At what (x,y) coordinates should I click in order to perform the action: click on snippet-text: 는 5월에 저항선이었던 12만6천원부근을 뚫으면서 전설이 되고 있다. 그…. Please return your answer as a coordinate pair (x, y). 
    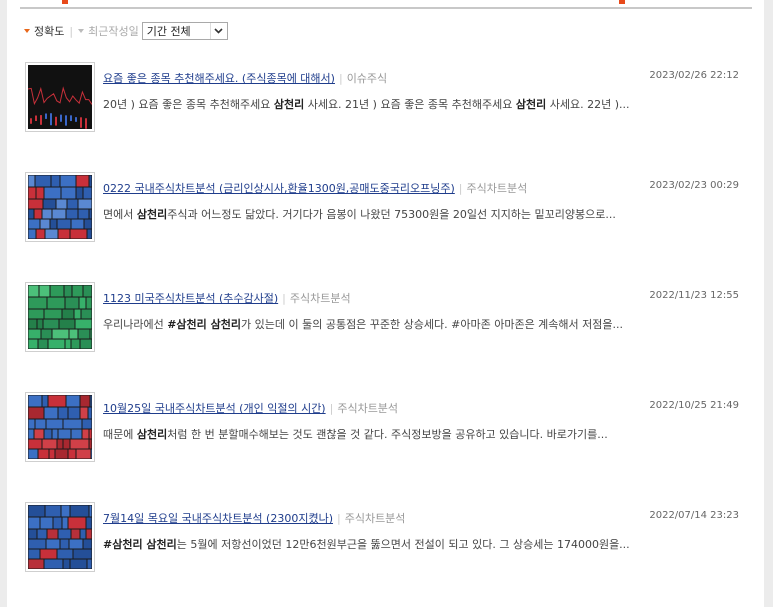
    Looking at the image, I should click on (403, 544).